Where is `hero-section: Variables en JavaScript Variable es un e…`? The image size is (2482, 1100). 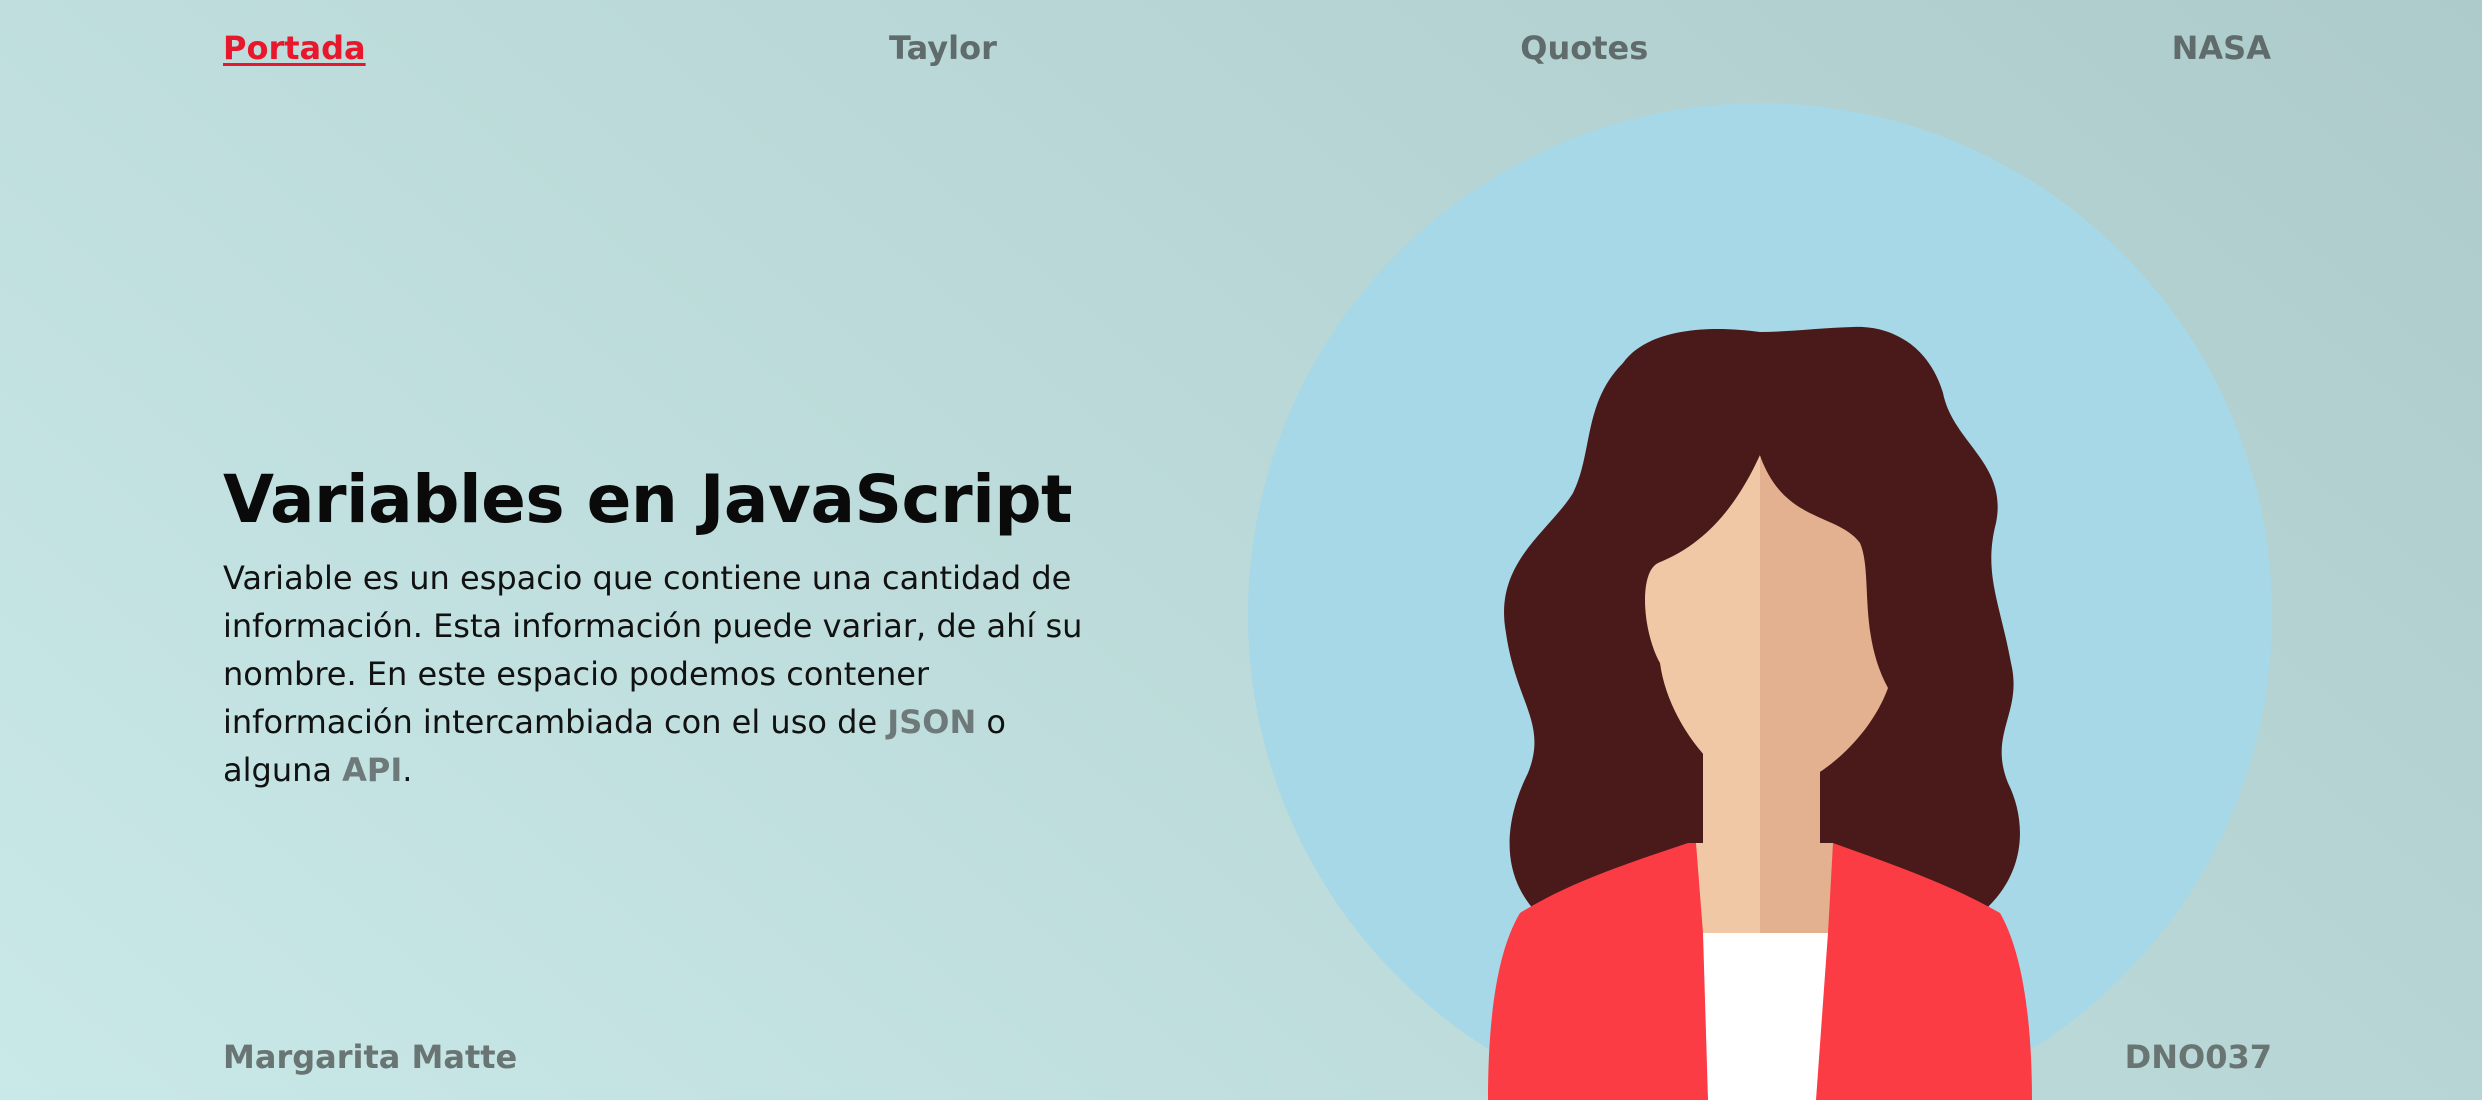 hero-section: Variables en JavaScript Variable es un e… is located at coordinates (653, 627).